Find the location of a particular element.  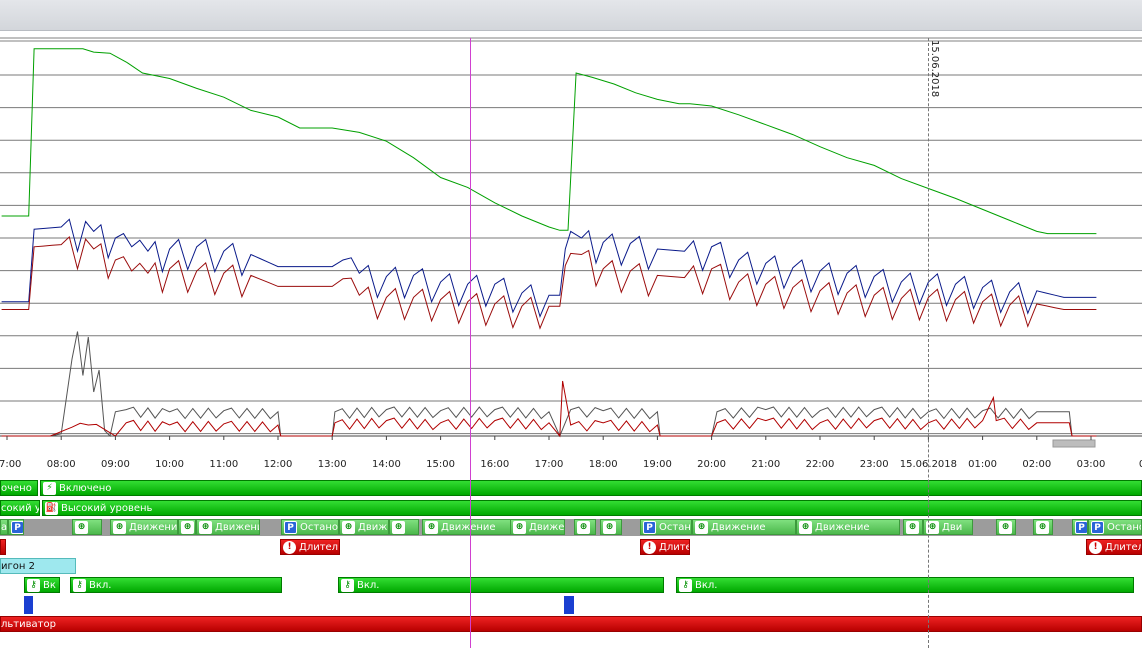

attachment-segment: льтиватор is located at coordinates (571, 624).